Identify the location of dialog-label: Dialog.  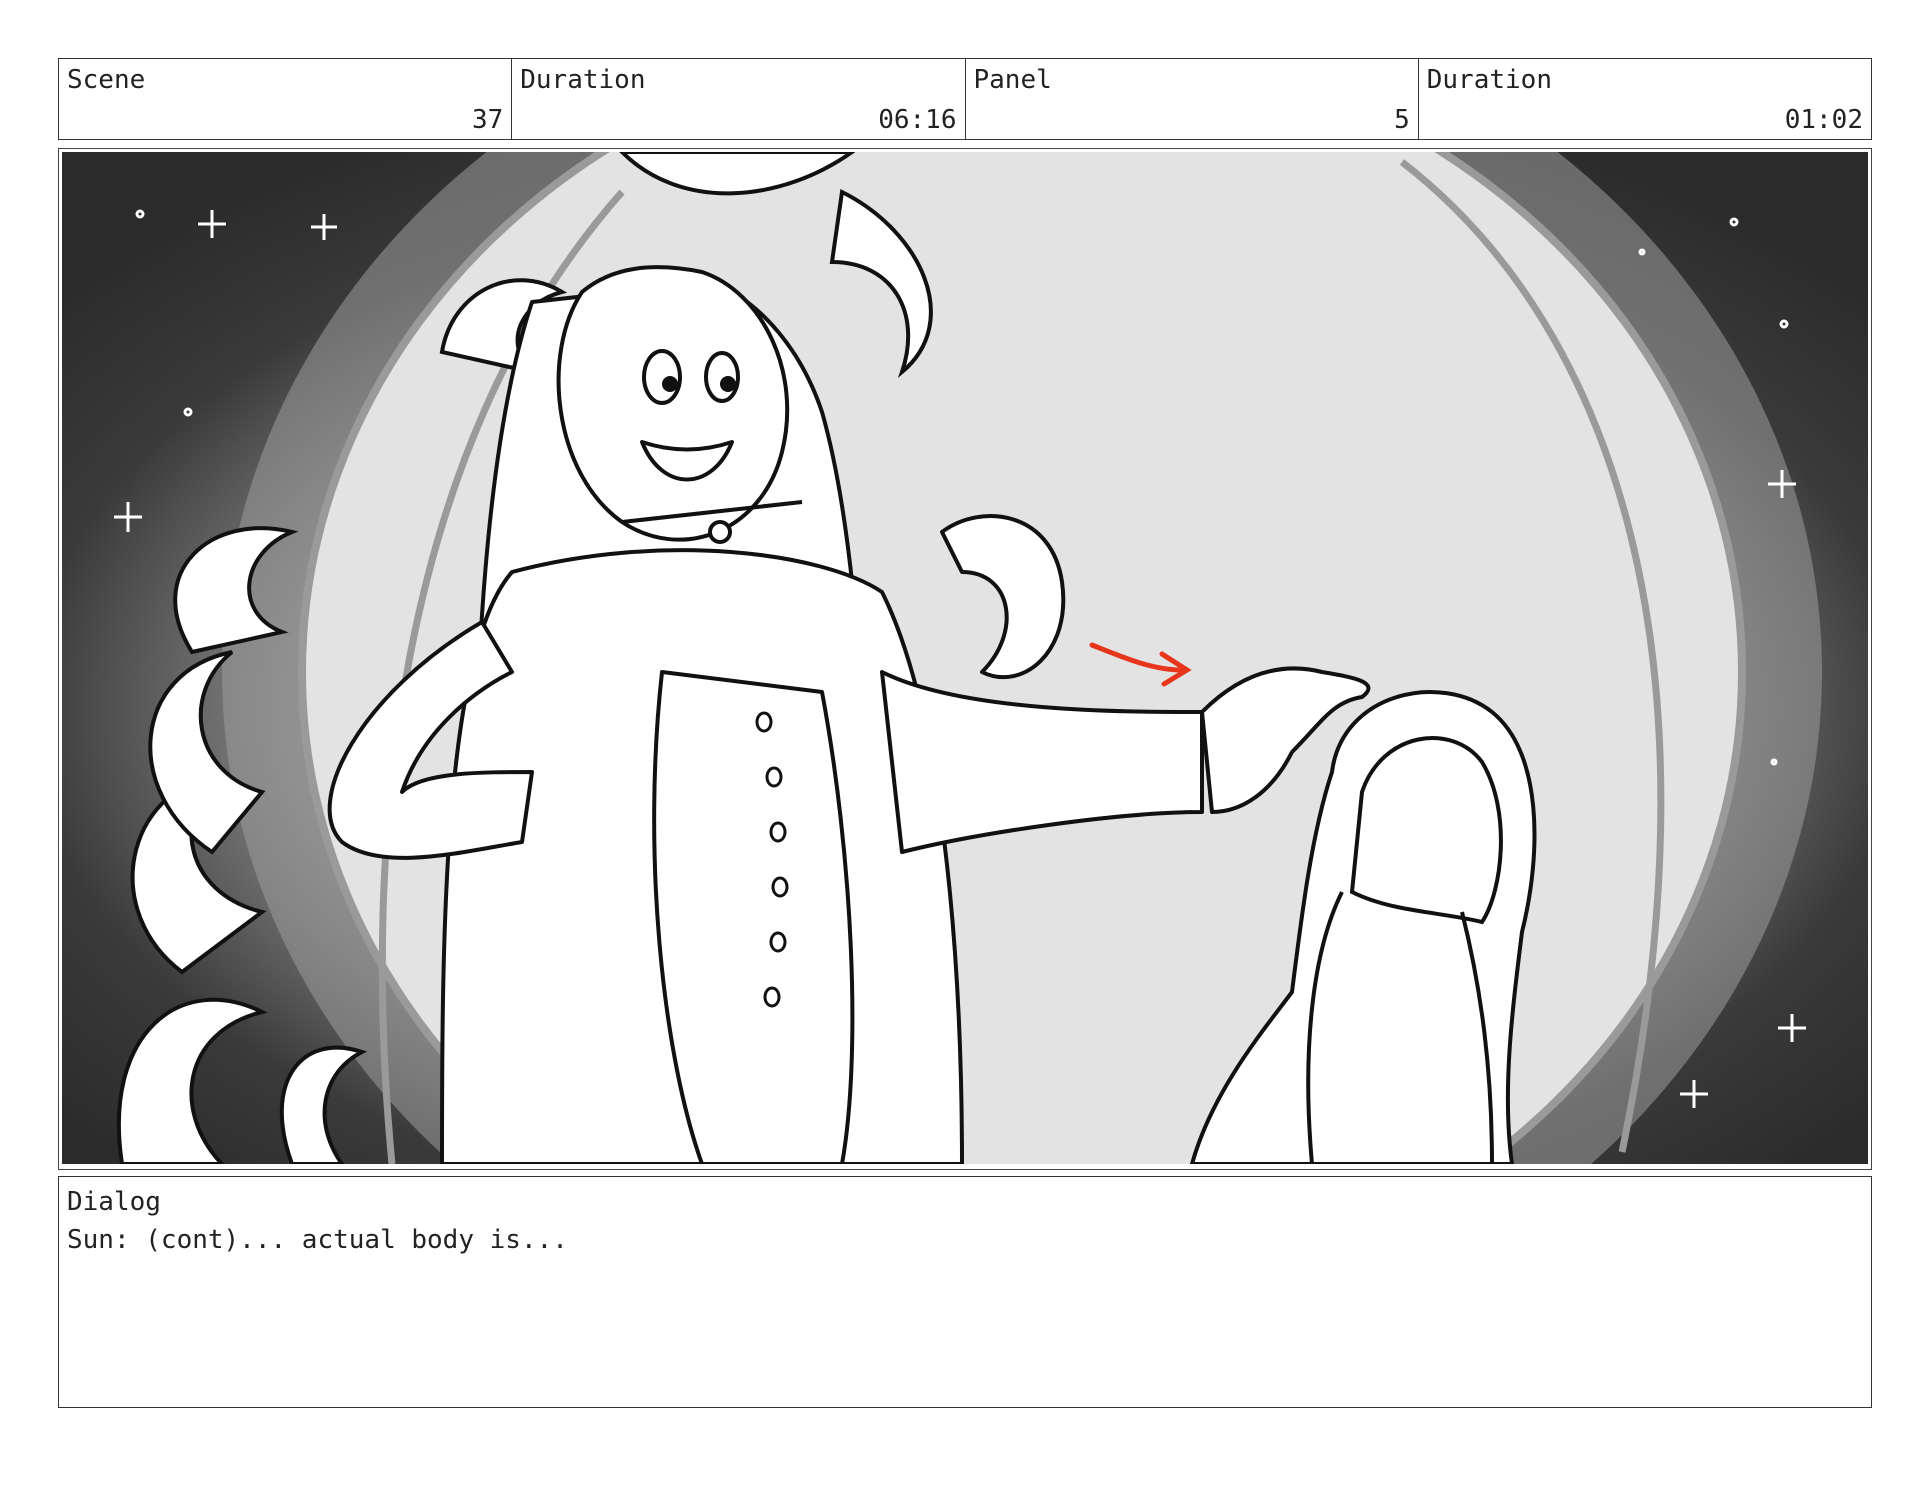
(114, 1202).